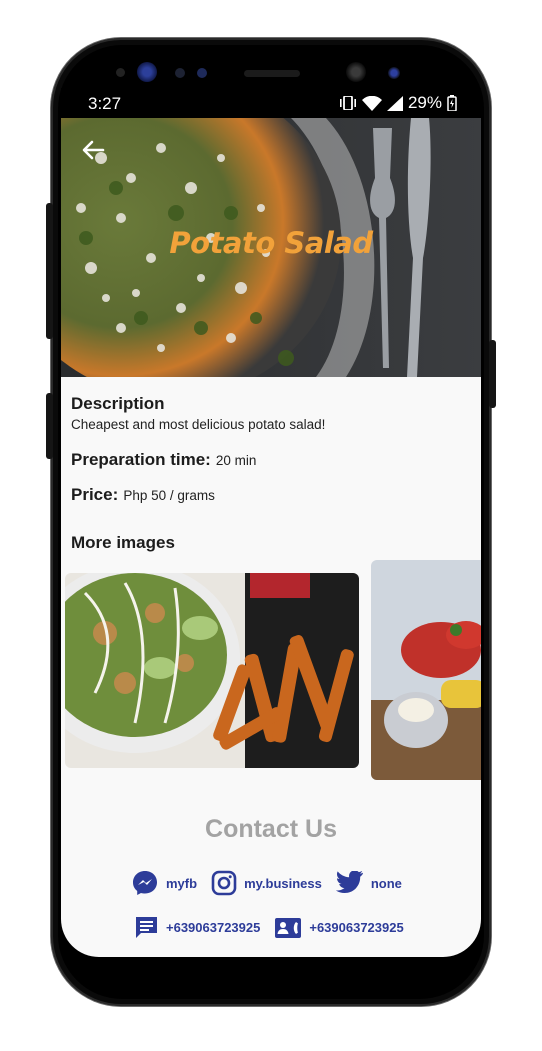  What do you see at coordinates (394, 103) in the screenshot?
I see `signal-icon` at bounding box center [394, 103].